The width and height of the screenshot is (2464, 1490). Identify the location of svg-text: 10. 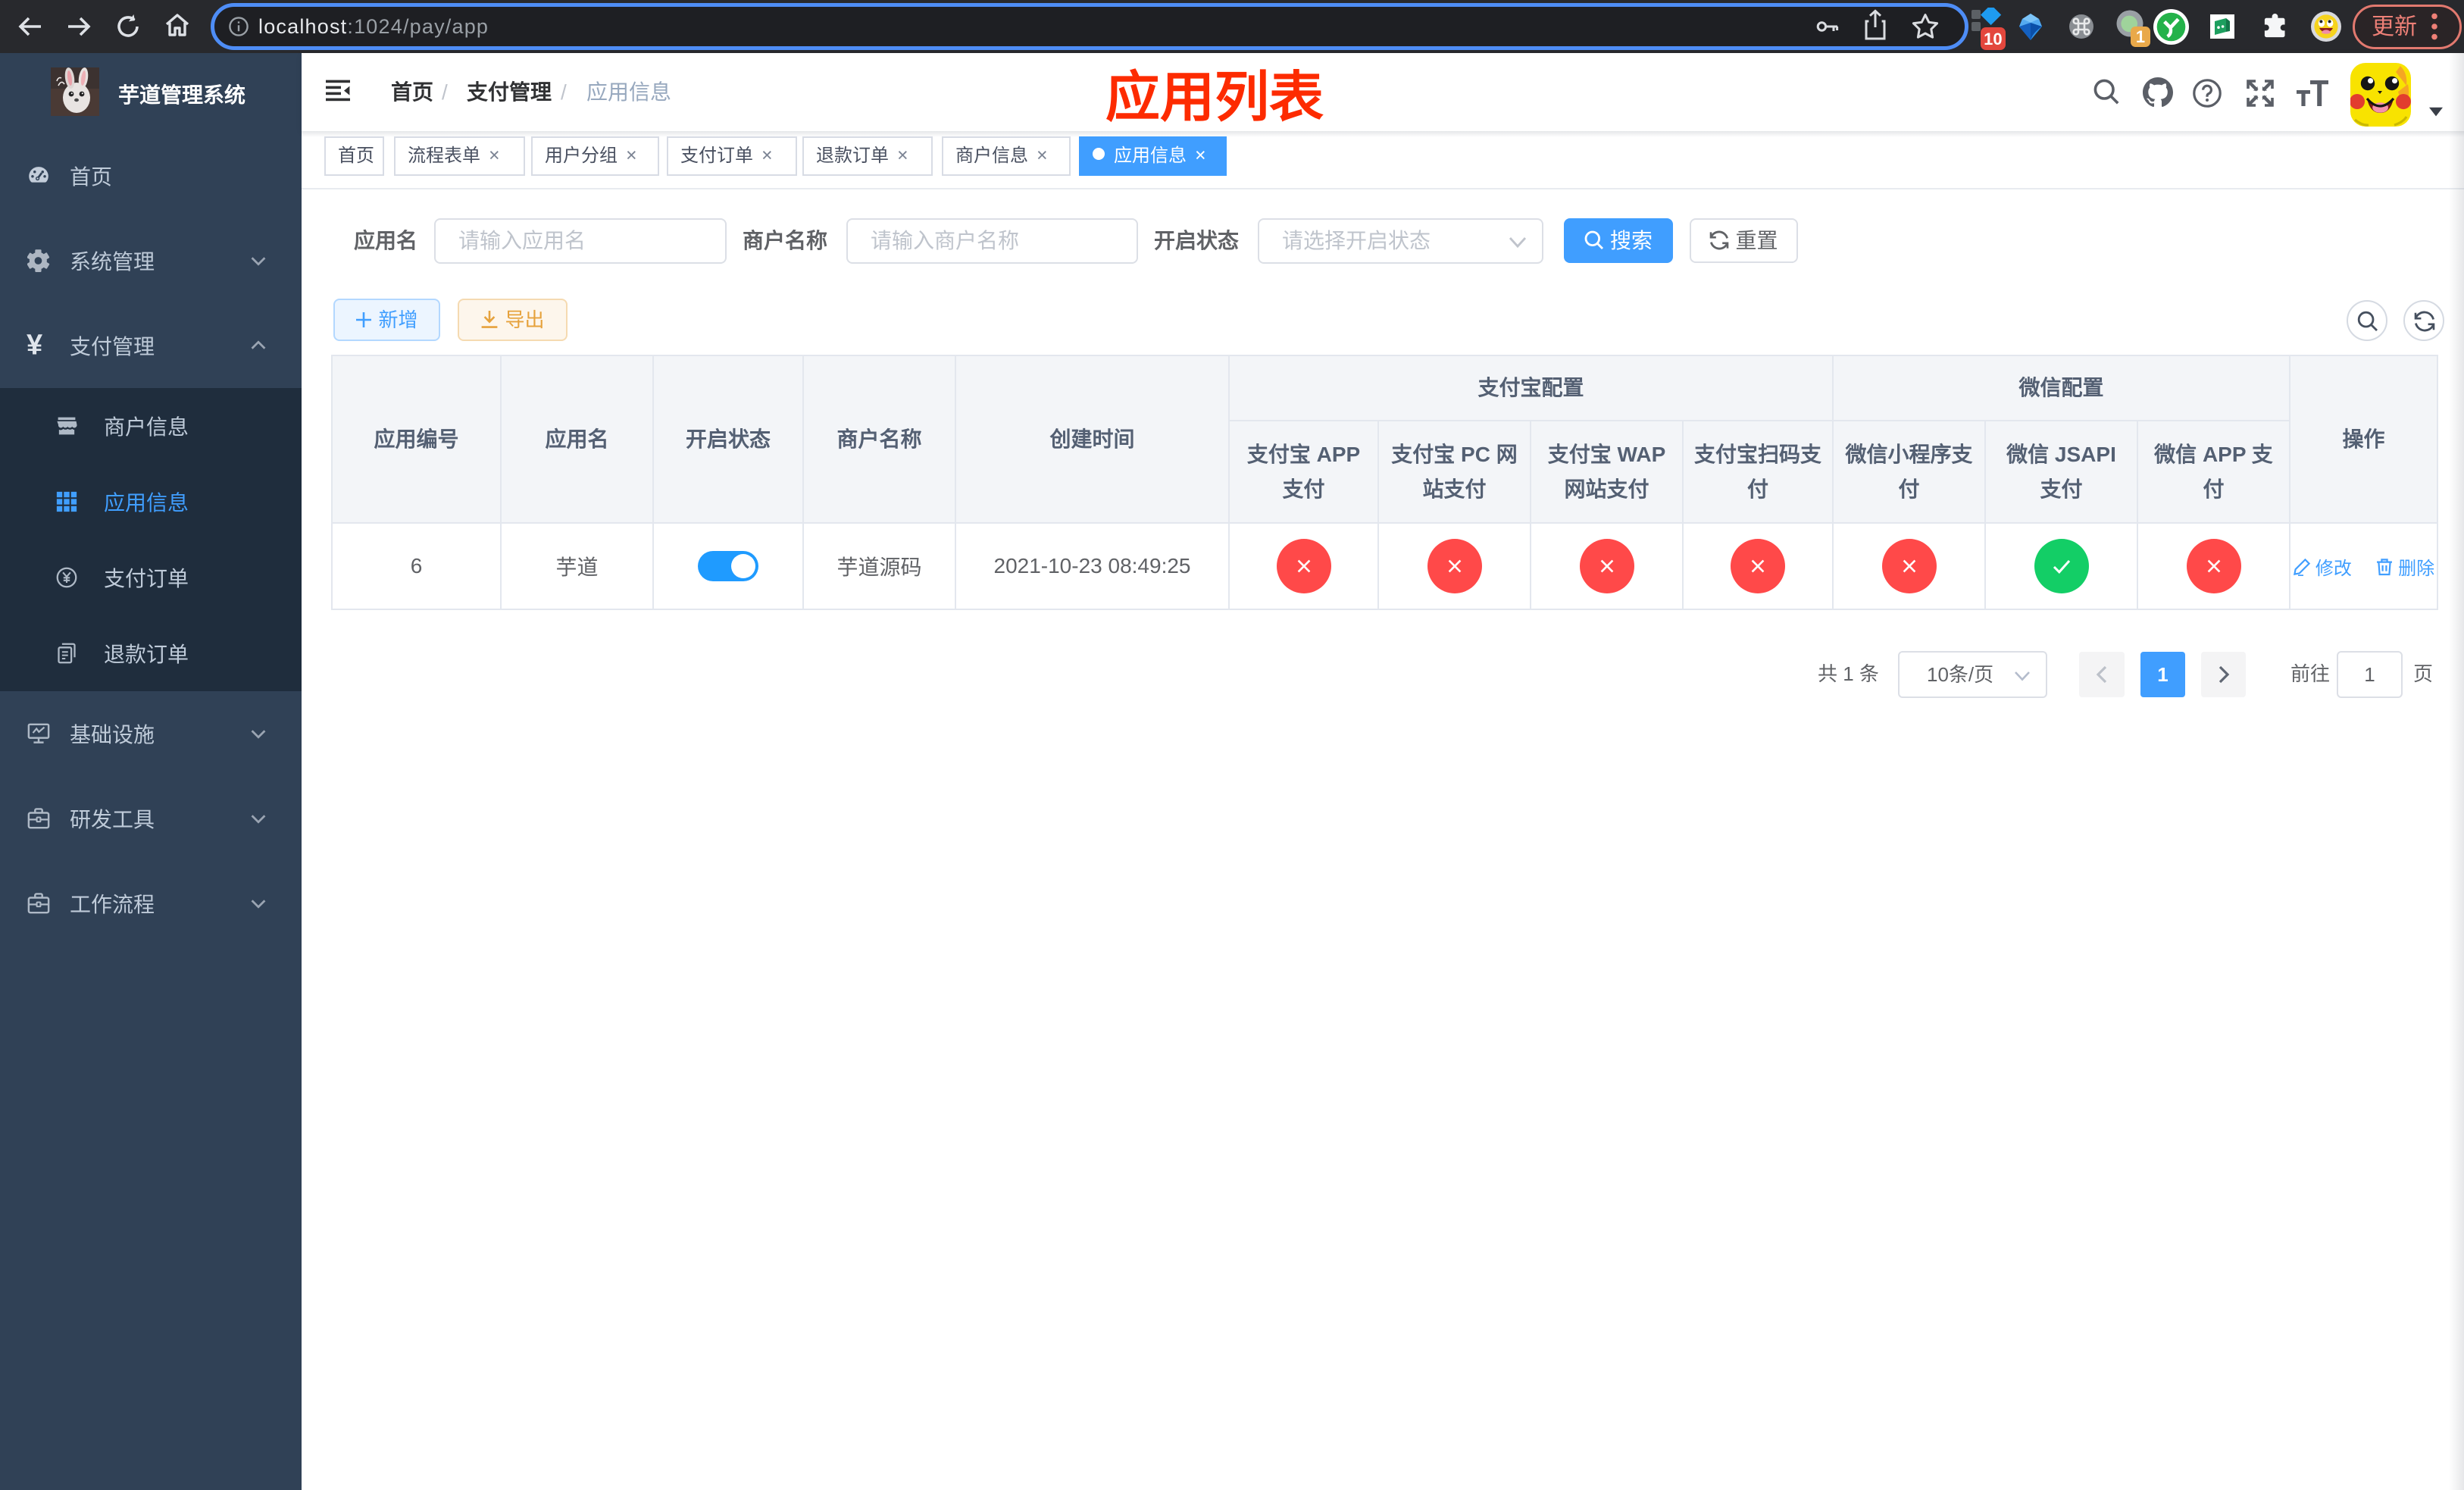
(1993, 39).